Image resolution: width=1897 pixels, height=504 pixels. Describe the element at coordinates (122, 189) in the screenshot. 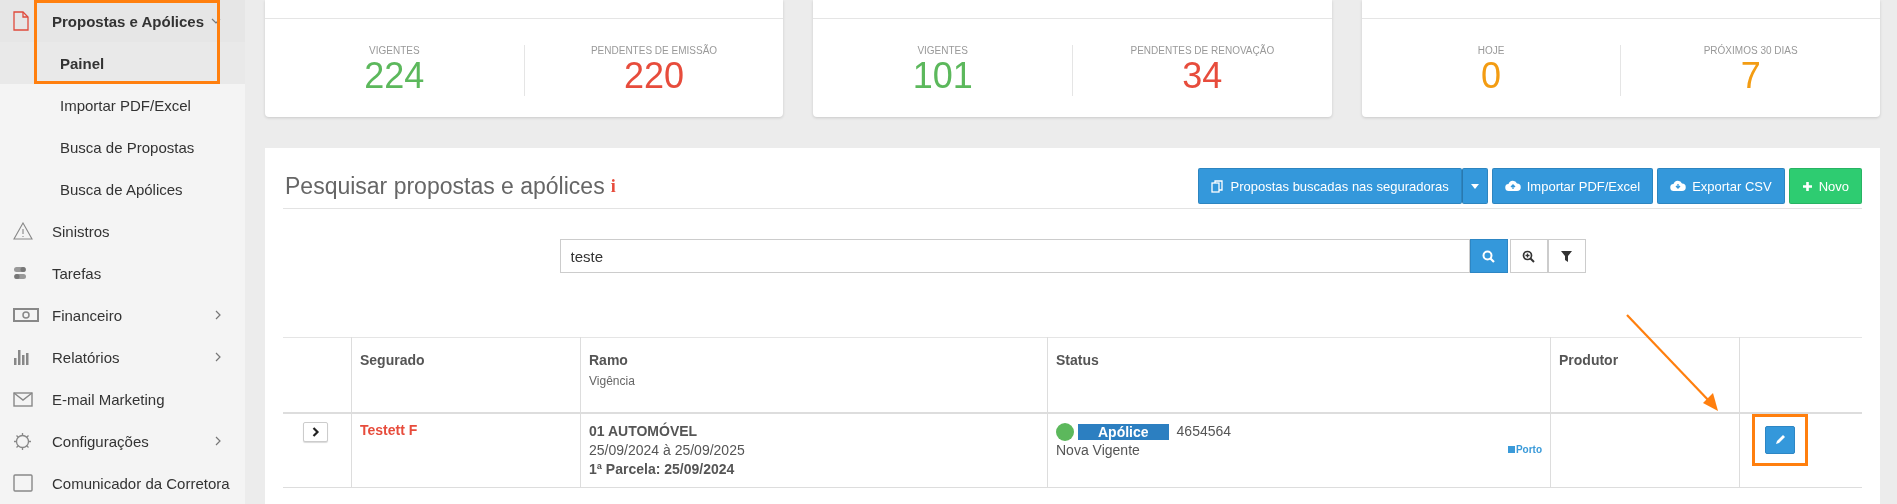

I see `sidebar-item: Busca de Apólices` at that location.